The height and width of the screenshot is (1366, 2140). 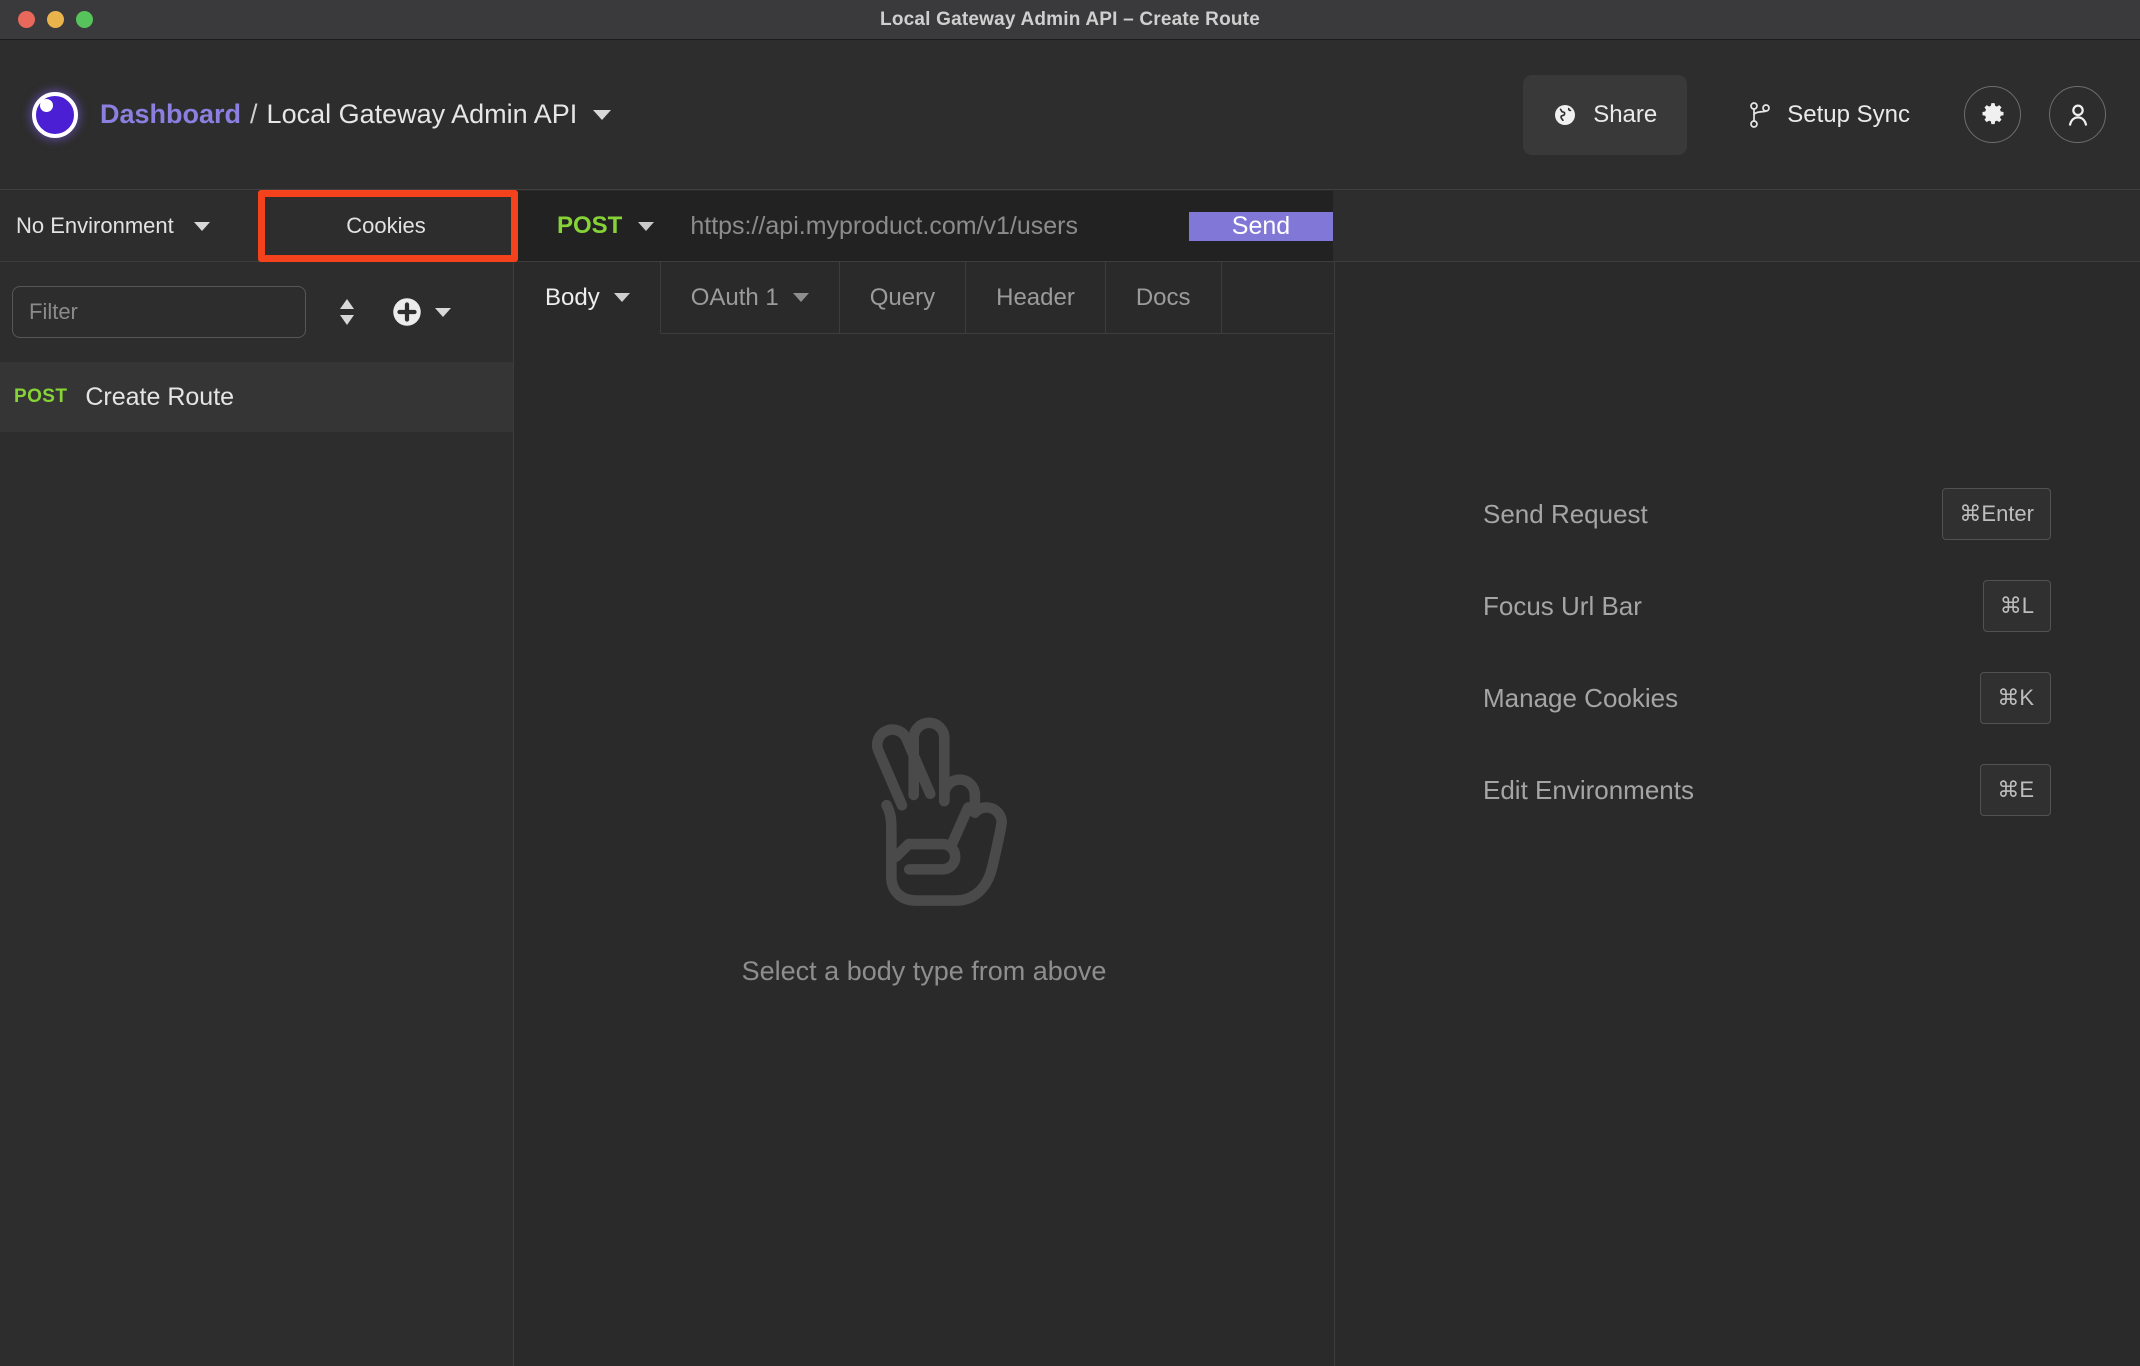 I want to click on request-name: Create Route, so click(x=160, y=396).